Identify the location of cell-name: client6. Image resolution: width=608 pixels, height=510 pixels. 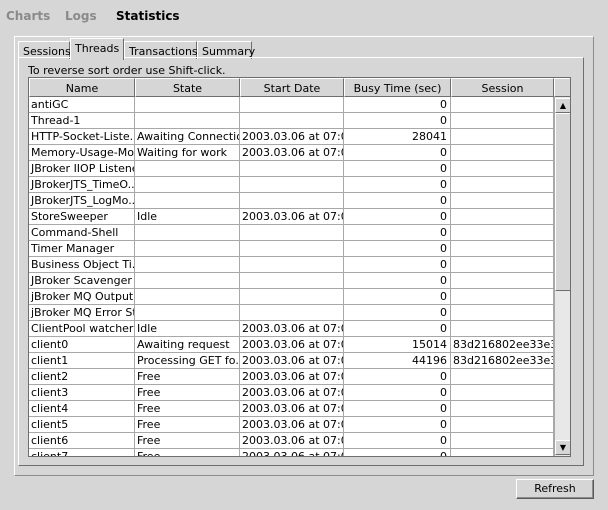
(82, 441).